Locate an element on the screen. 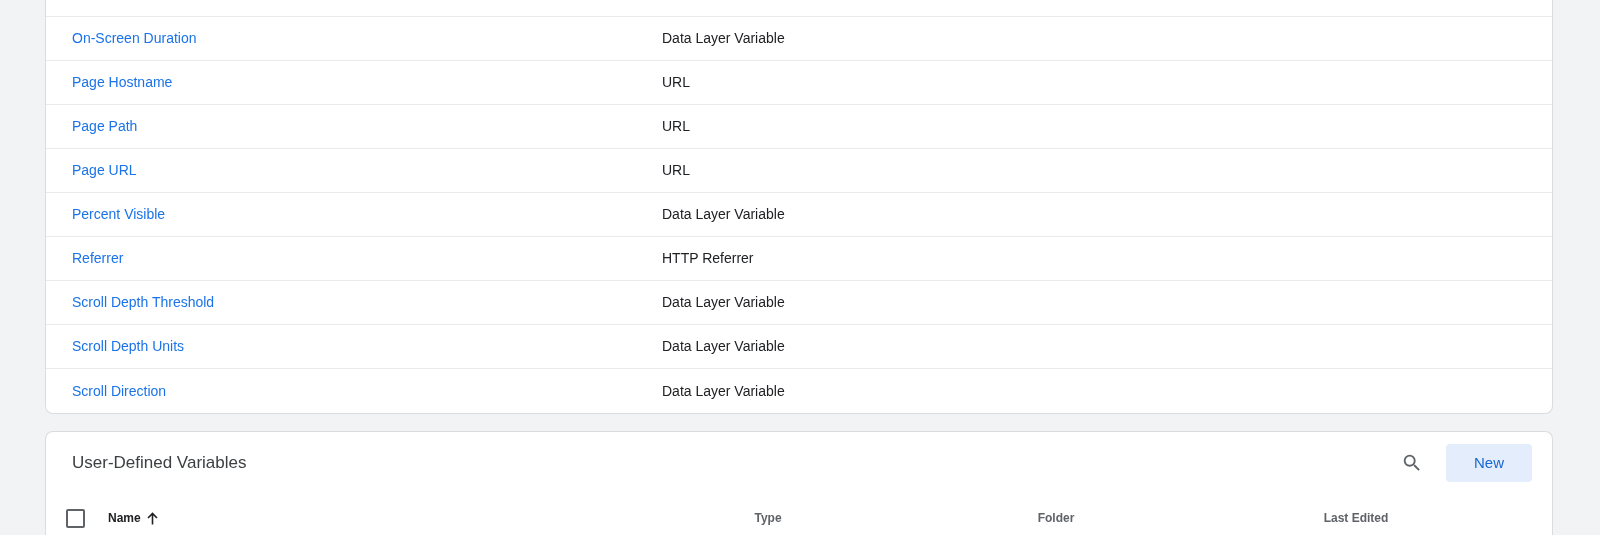 This screenshot has height=535, width=1600. new-button: New is located at coordinates (1489, 463).